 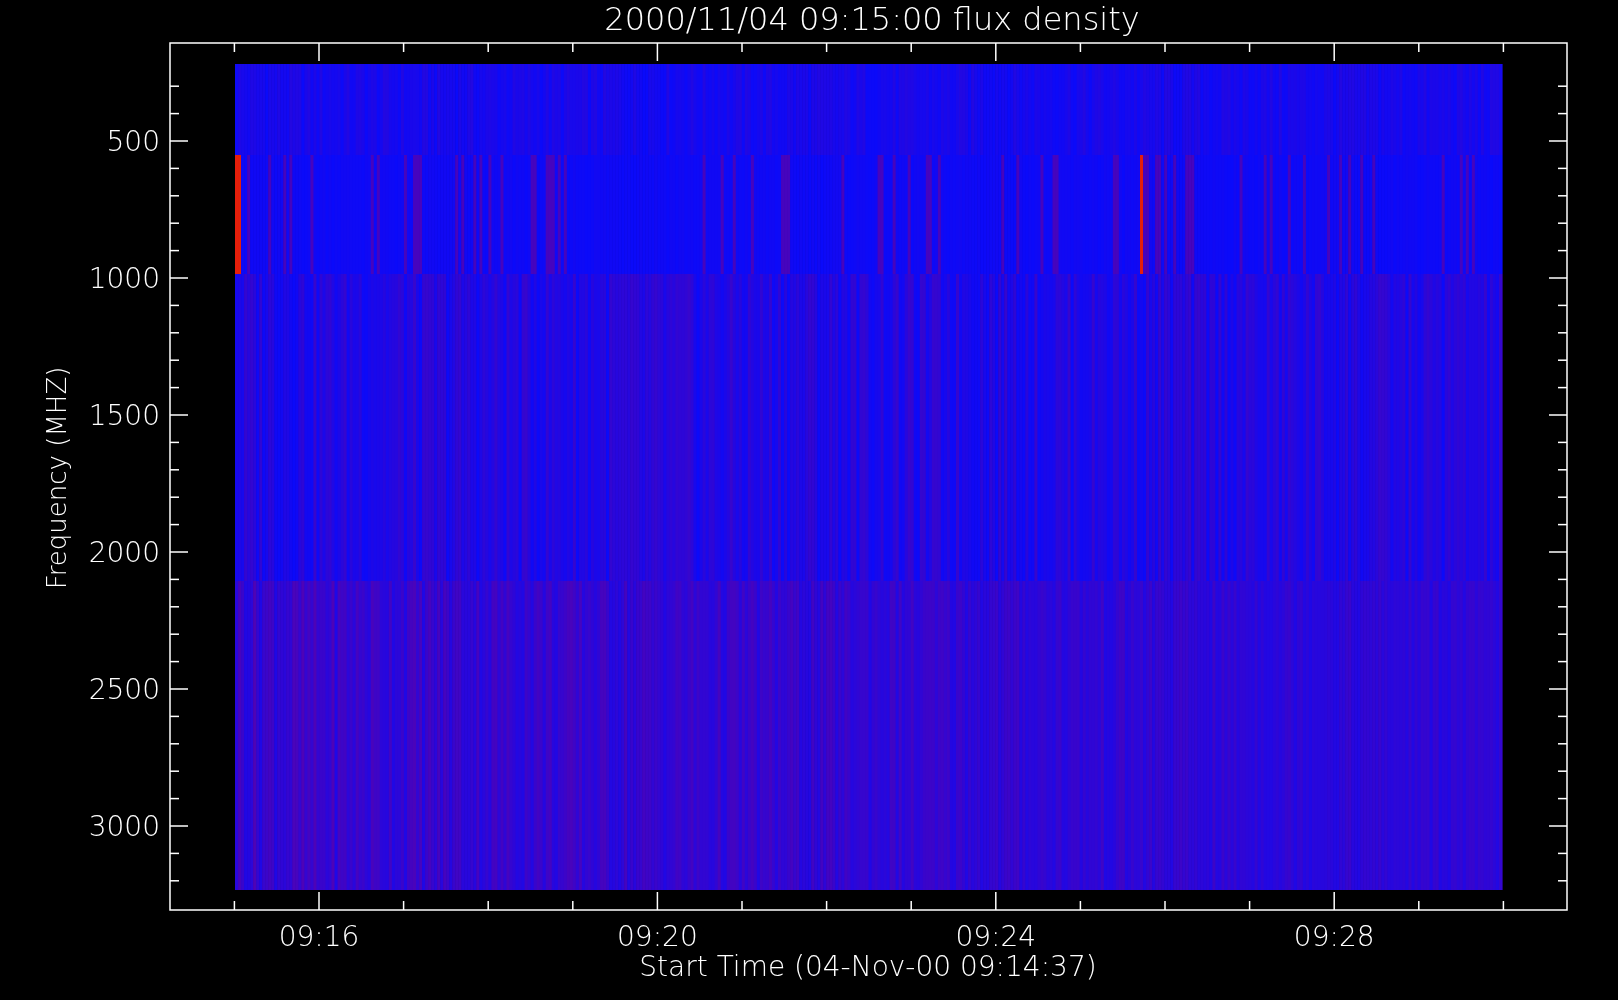 What do you see at coordinates (124, 826) in the screenshot?
I see `y-tick-label: 3000` at bounding box center [124, 826].